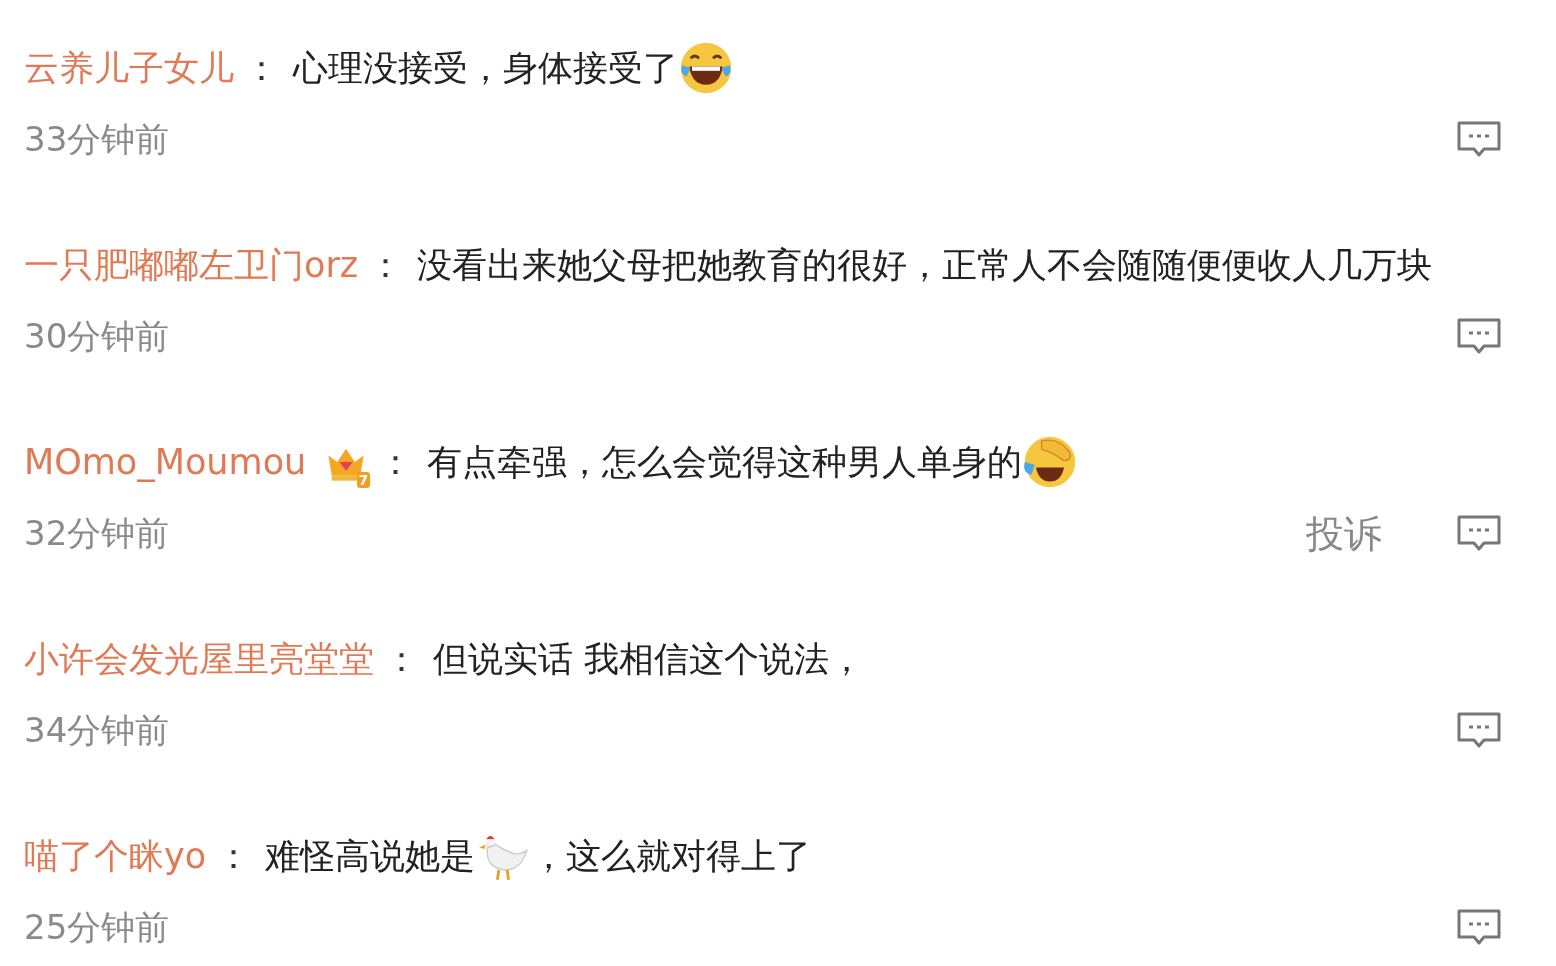 This screenshot has width=1556, height=966. Describe the element at coordinates (671, 856) in the screenshot. I see `comment-text: ，这么就对得上了` at that location.